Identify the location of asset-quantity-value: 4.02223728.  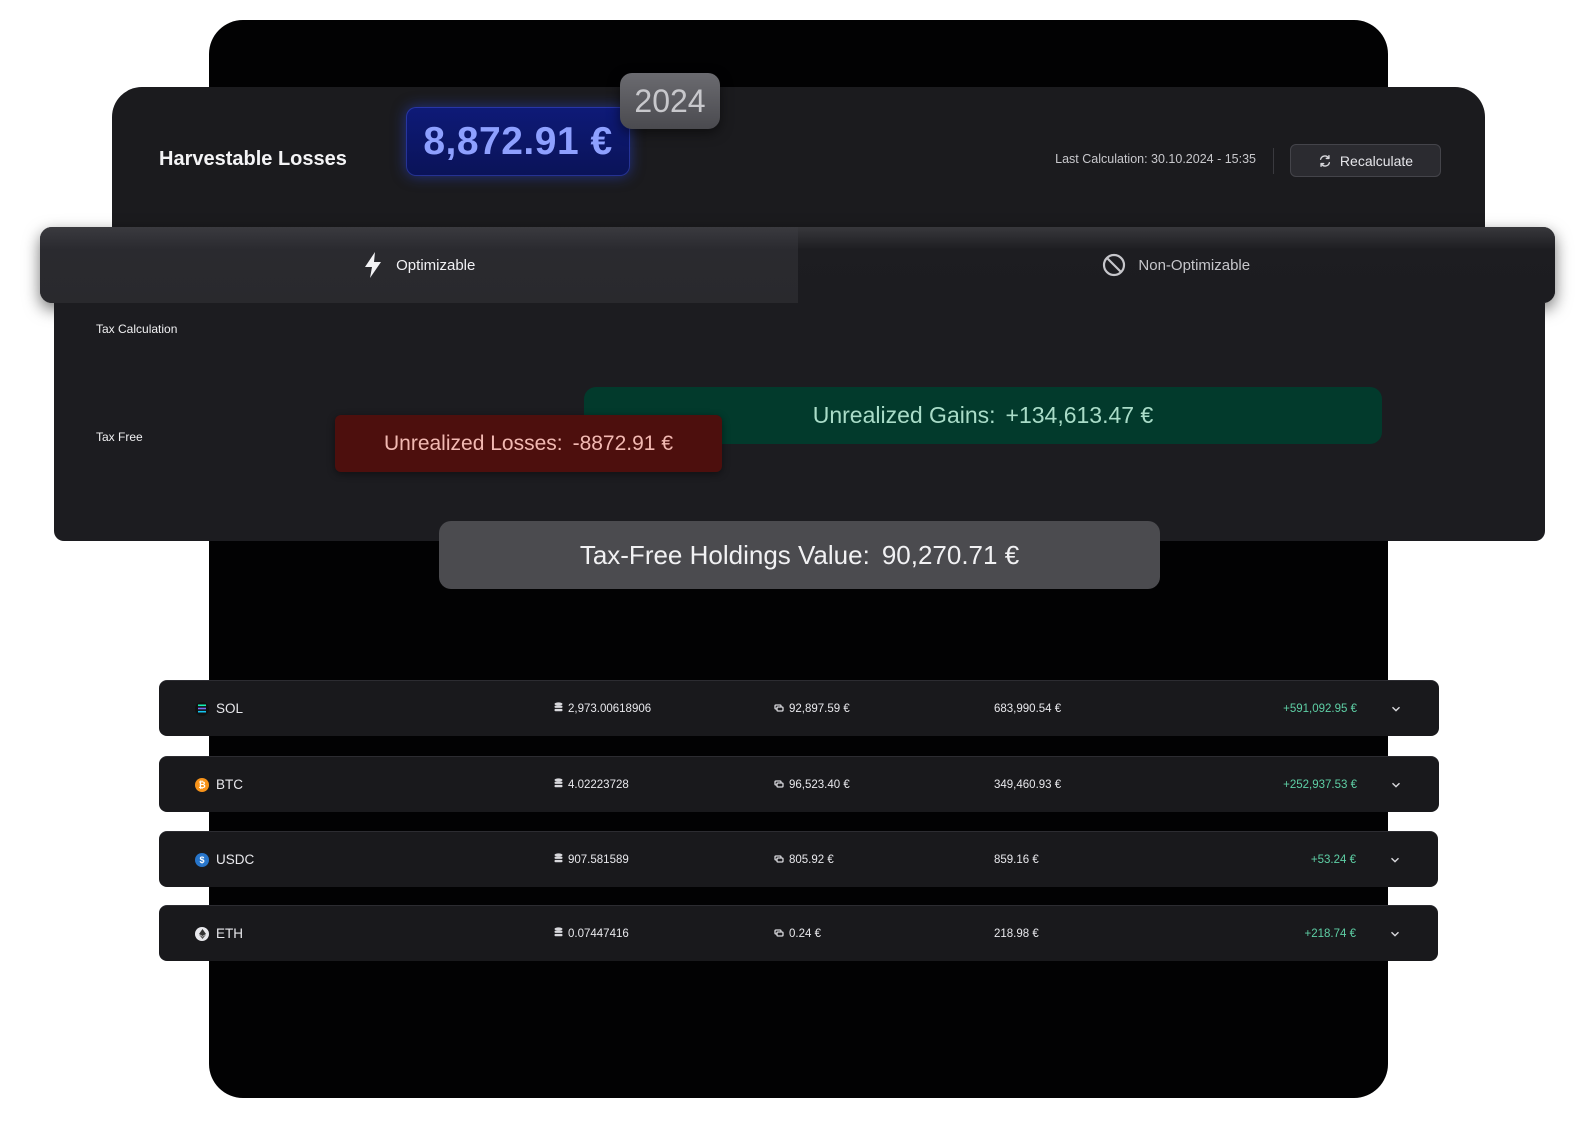
(598, 784).